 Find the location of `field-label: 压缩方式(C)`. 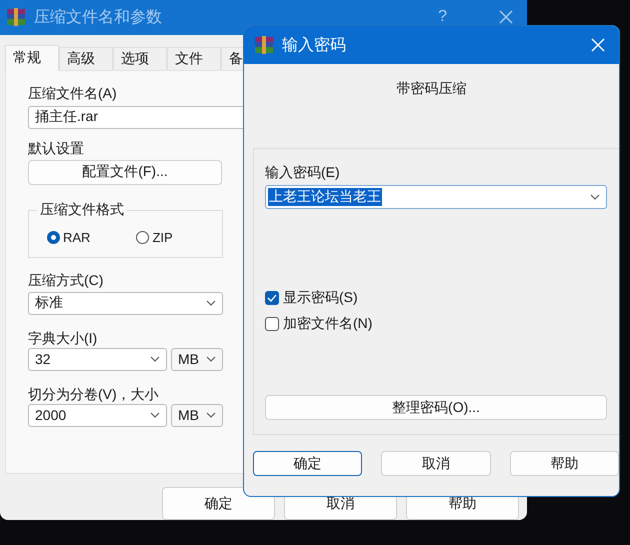

field-label: 压缩方式(C) is located at coordinates (66, 279).